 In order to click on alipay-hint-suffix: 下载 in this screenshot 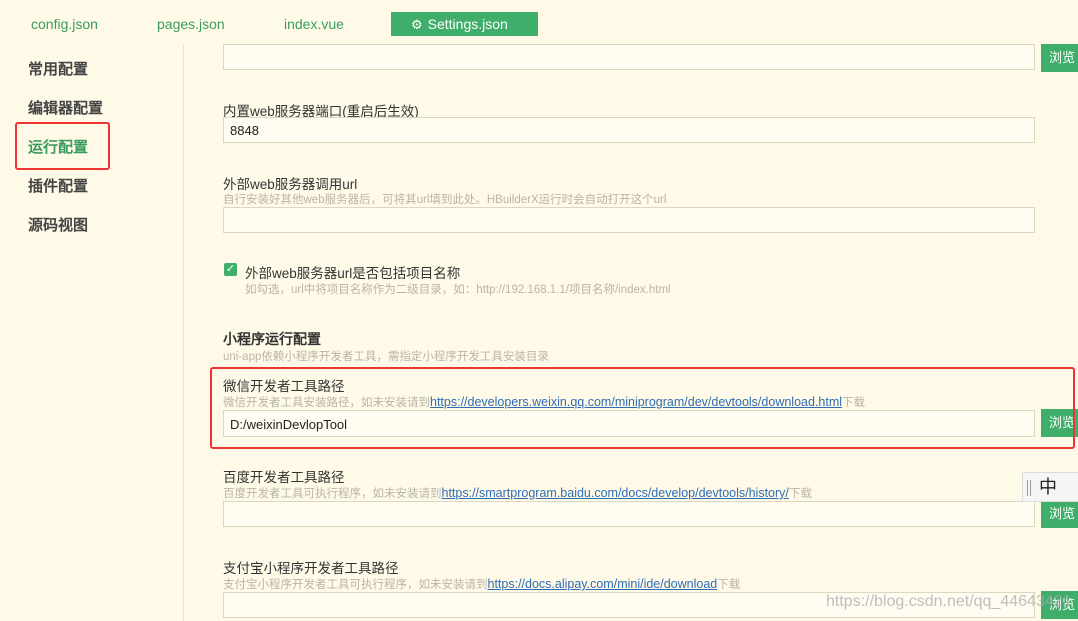, I will do `click(729, 585)`.